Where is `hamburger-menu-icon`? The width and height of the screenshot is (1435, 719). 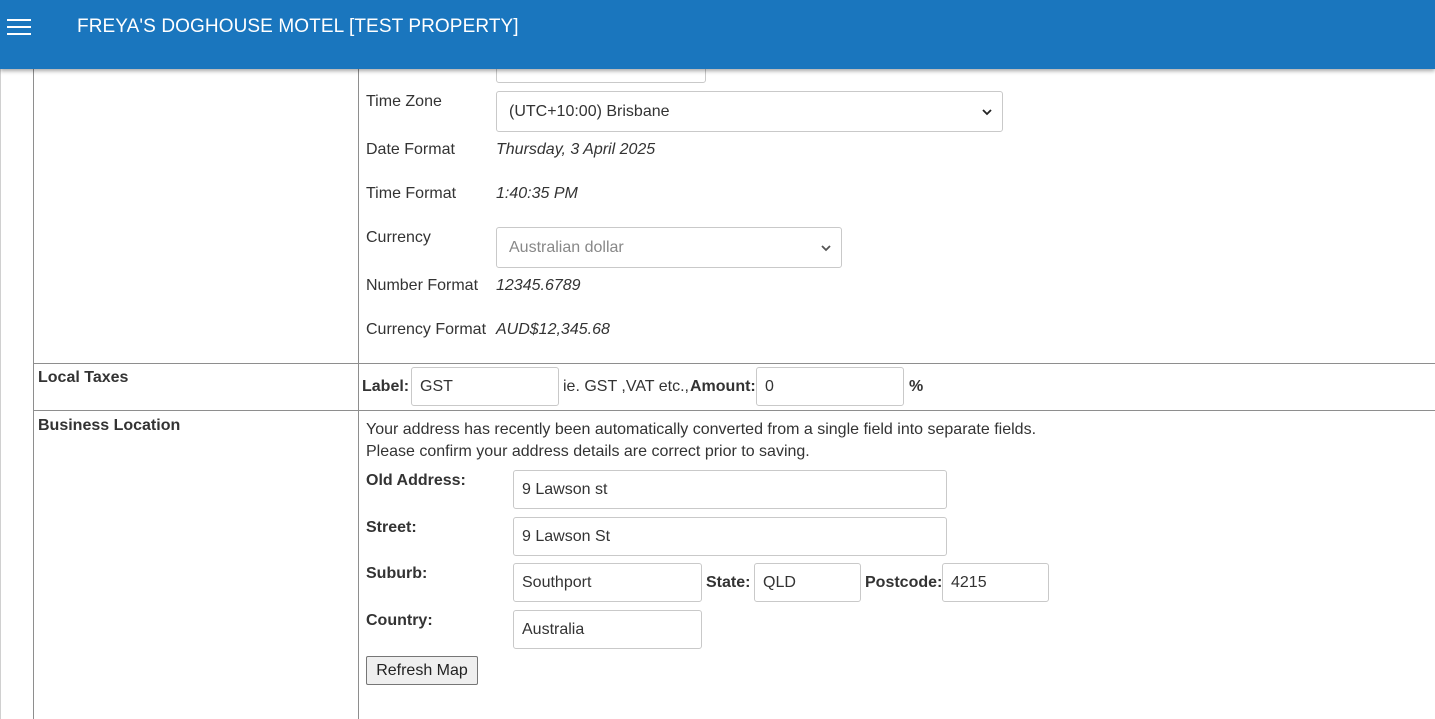 hamburger-menu-icon is located at coordinates (19, 27).